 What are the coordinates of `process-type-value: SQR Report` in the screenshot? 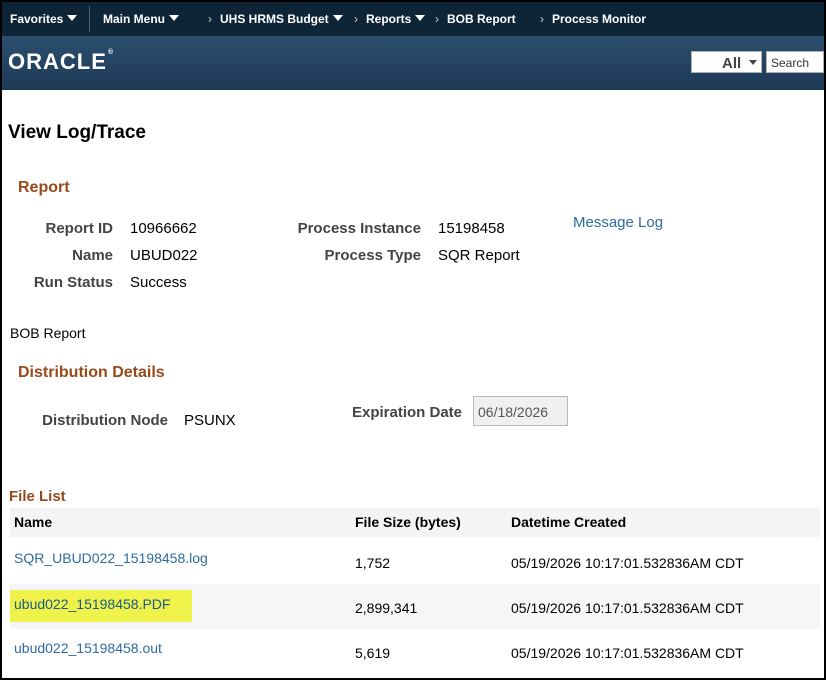 It's located at (479, 255).